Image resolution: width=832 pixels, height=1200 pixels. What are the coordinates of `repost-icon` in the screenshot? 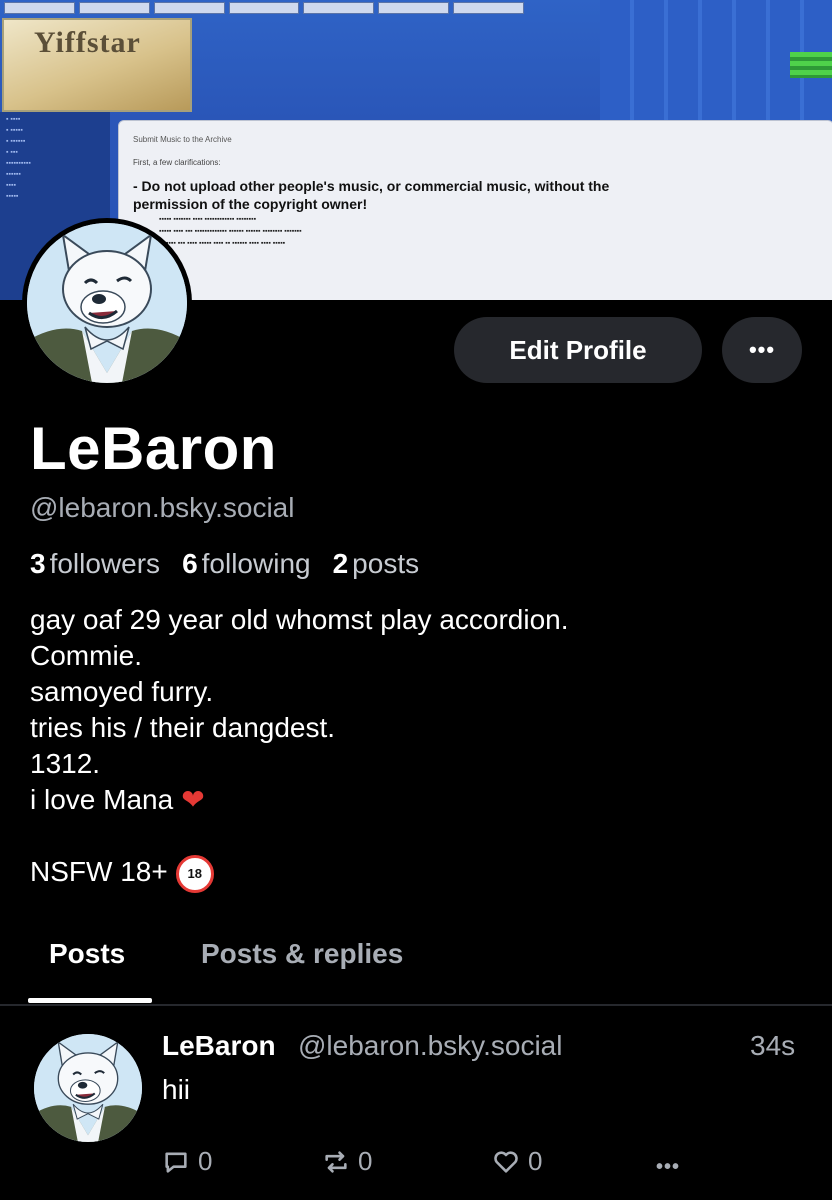 It's located at (336, 1161).